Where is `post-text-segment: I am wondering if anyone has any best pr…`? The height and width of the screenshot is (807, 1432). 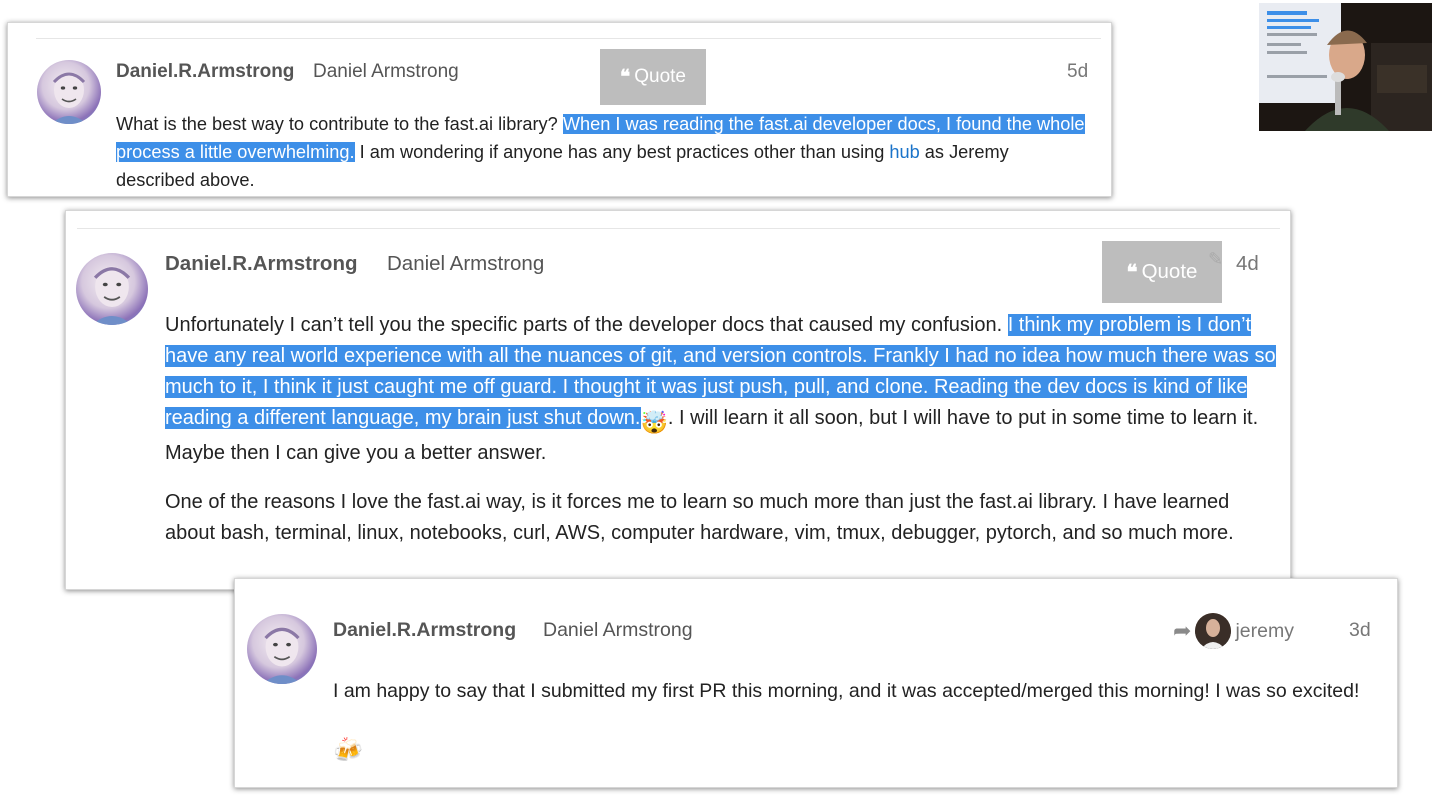
post-text-segment: I am wondering if anyone has any best pr… is located at coordinates (622, 152).